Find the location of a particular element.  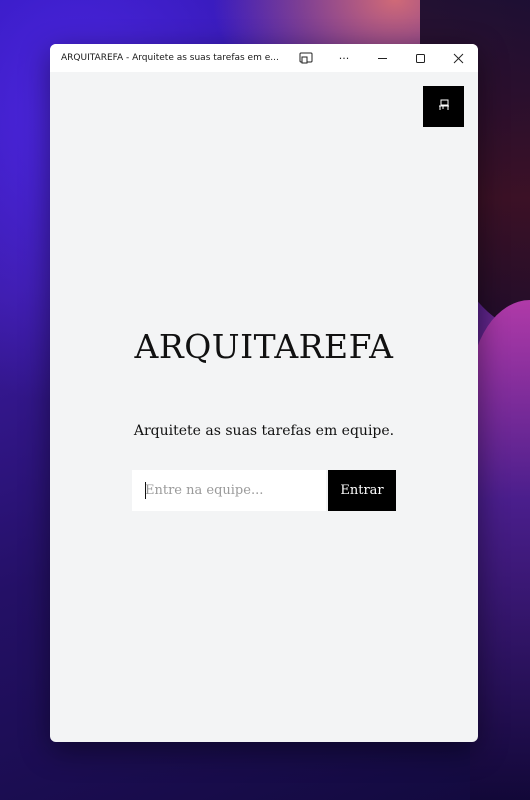

join-team-form: Entrar is located at coordinates (264, 490).